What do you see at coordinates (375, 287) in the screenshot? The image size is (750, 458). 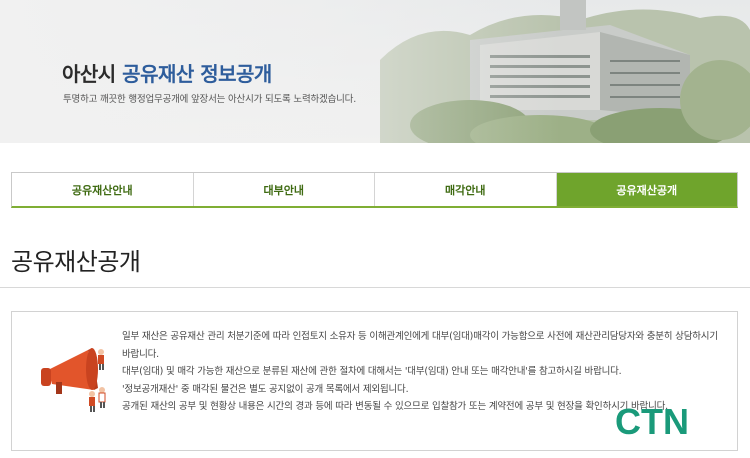 I see `title-divider` at bounding box center [375, 287].